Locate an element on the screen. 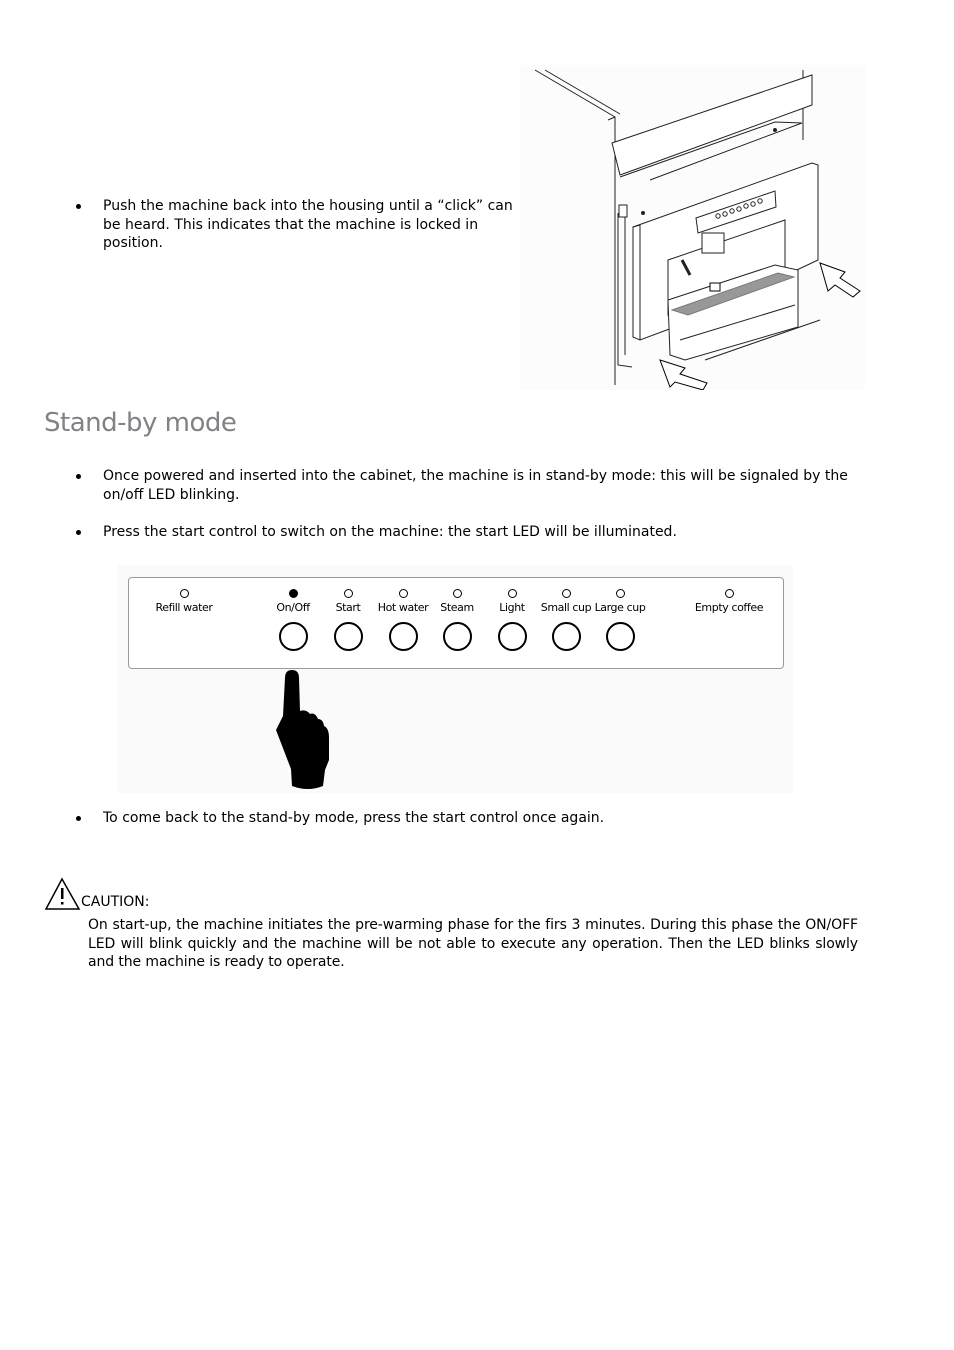 This screenshot has width=954, height=1350. control-large-cup: Large cup is located at coordinates (620, 614).